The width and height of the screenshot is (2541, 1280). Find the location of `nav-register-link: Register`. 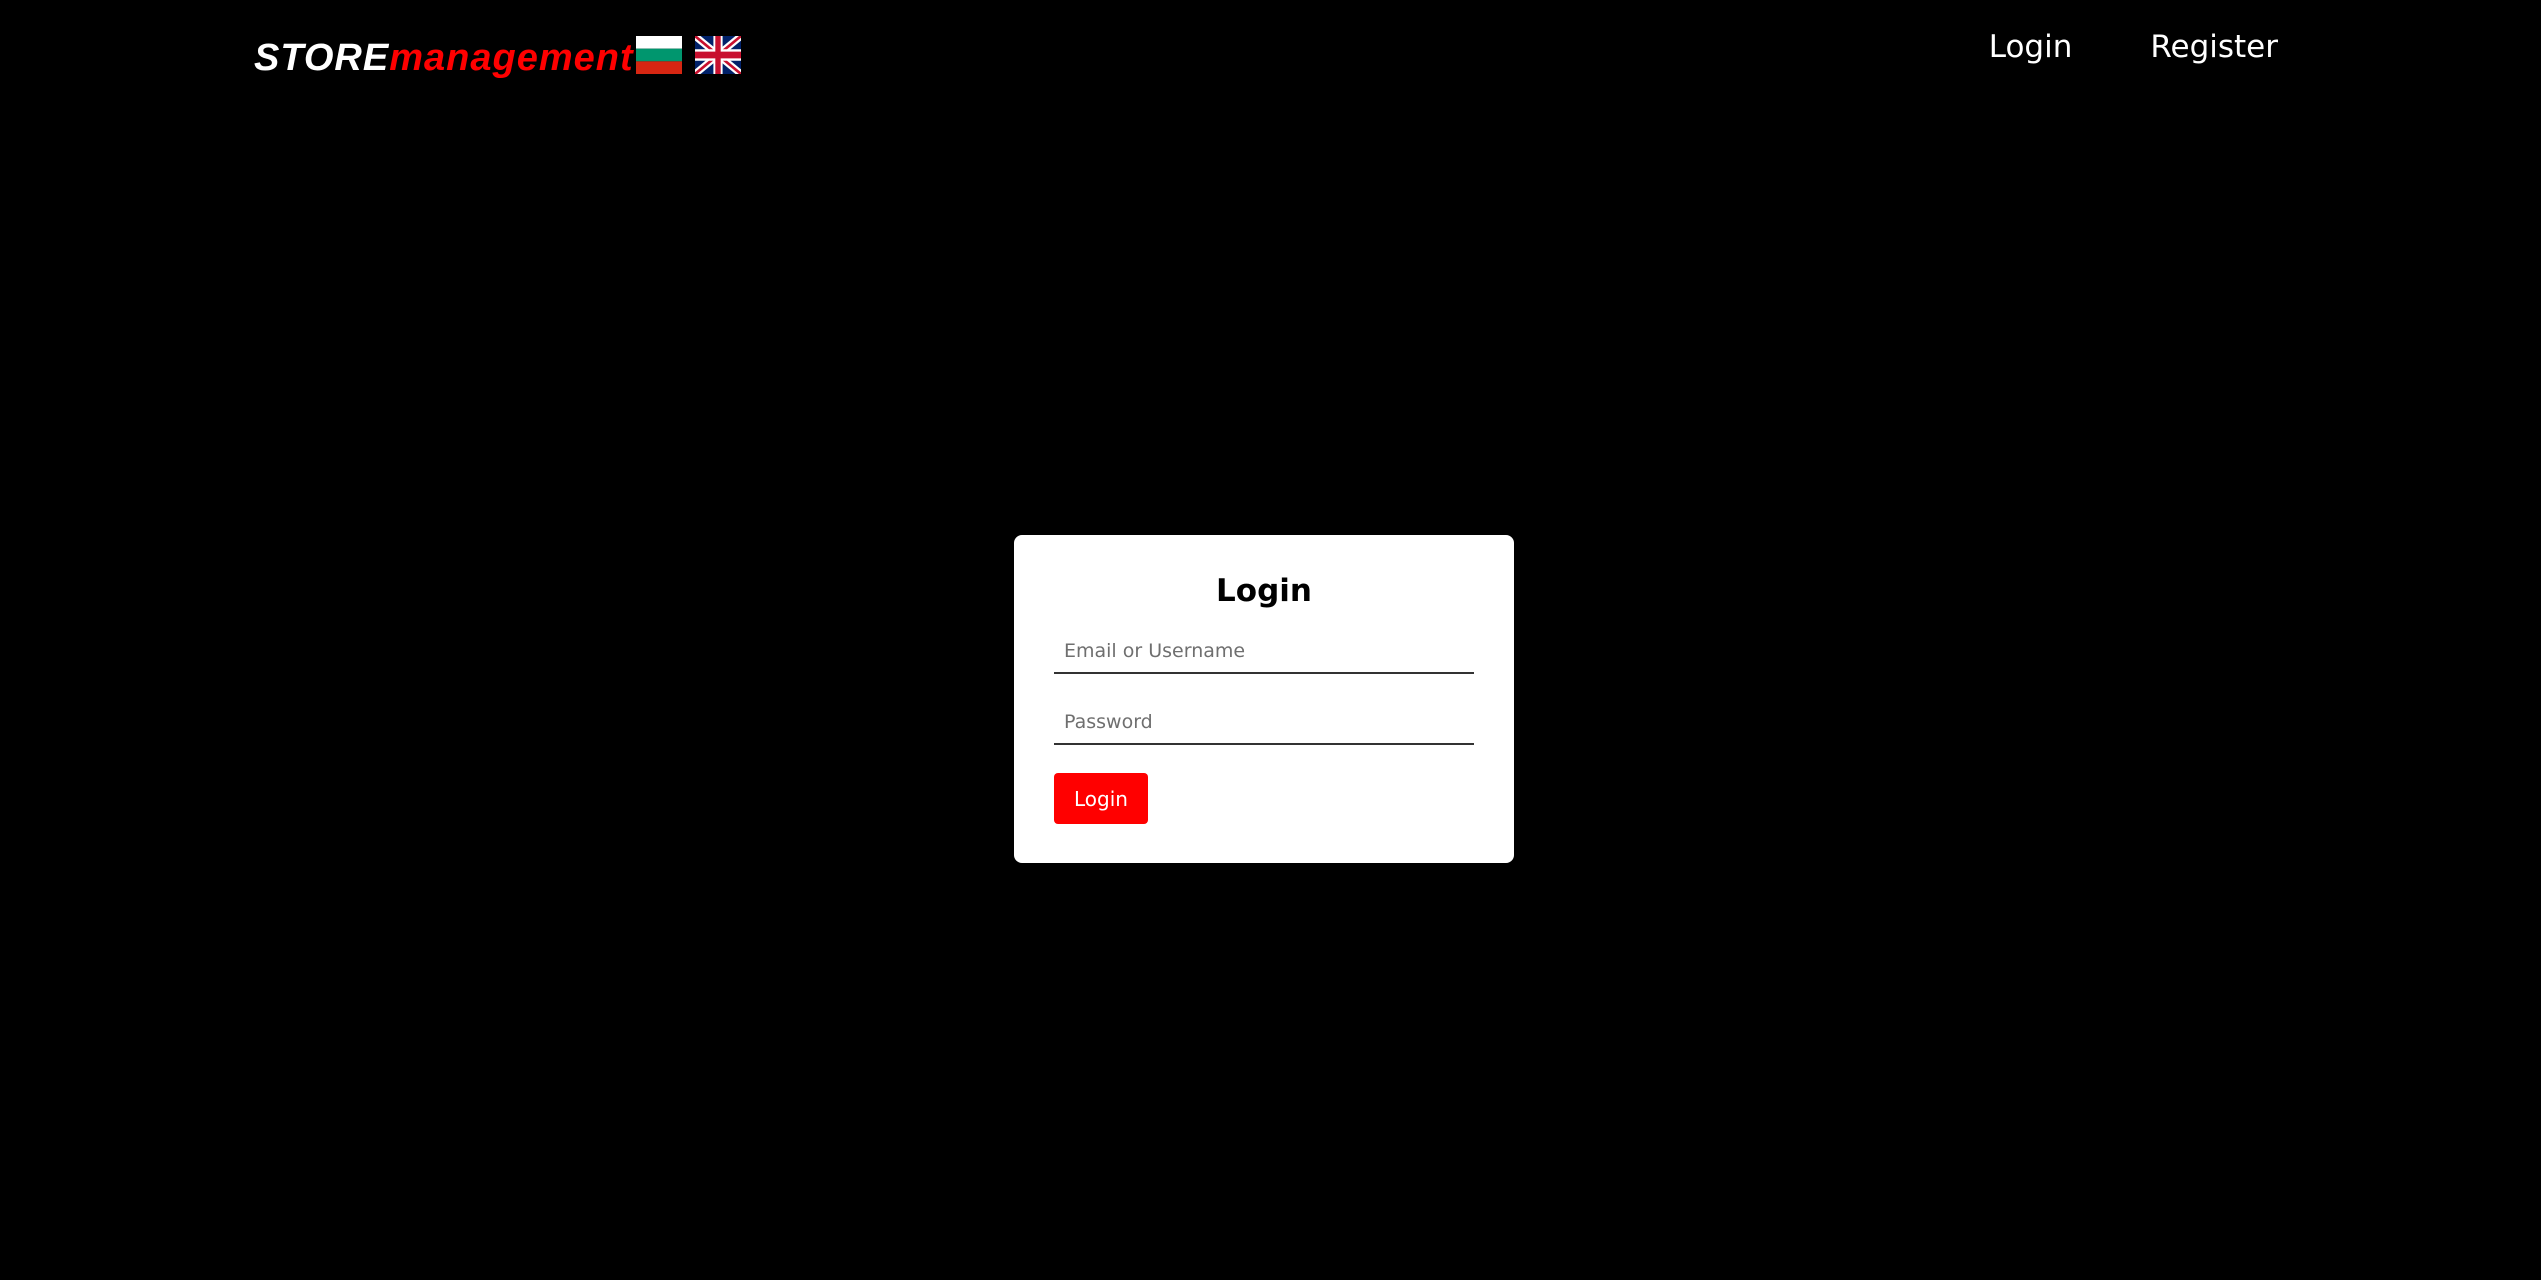

nav-register-link: Register is located at coordinates (2214, 47).